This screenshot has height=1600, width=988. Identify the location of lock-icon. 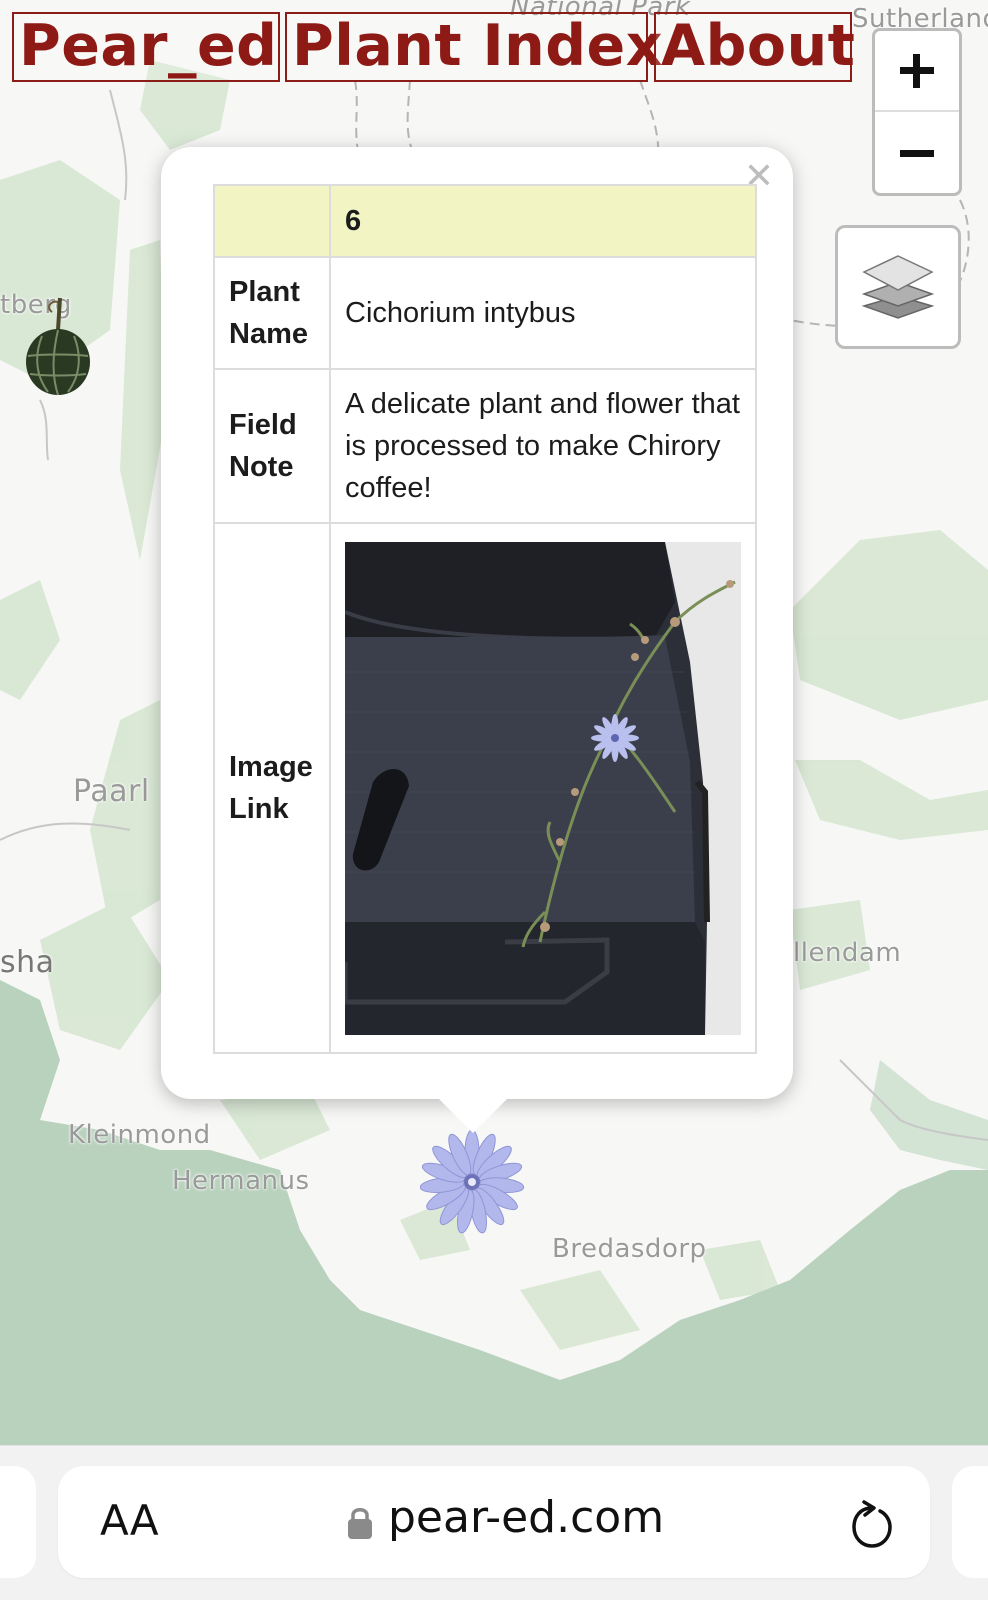
(360, 1525).